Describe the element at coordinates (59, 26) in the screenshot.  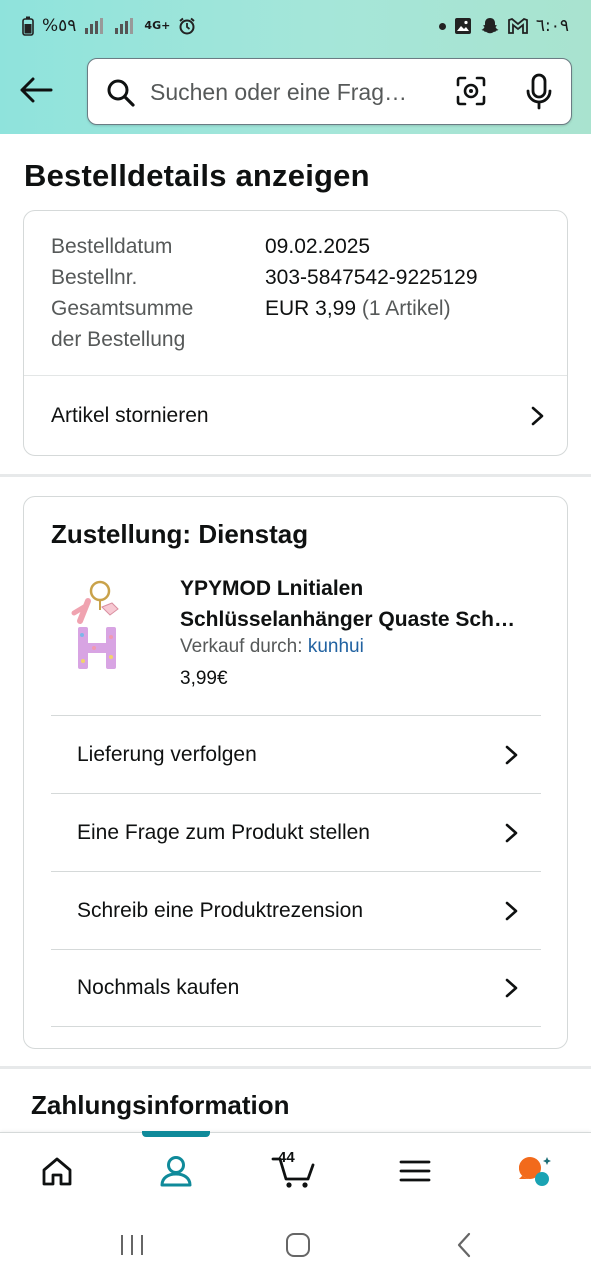
I see `battery-percent: %٥٩` at that location.